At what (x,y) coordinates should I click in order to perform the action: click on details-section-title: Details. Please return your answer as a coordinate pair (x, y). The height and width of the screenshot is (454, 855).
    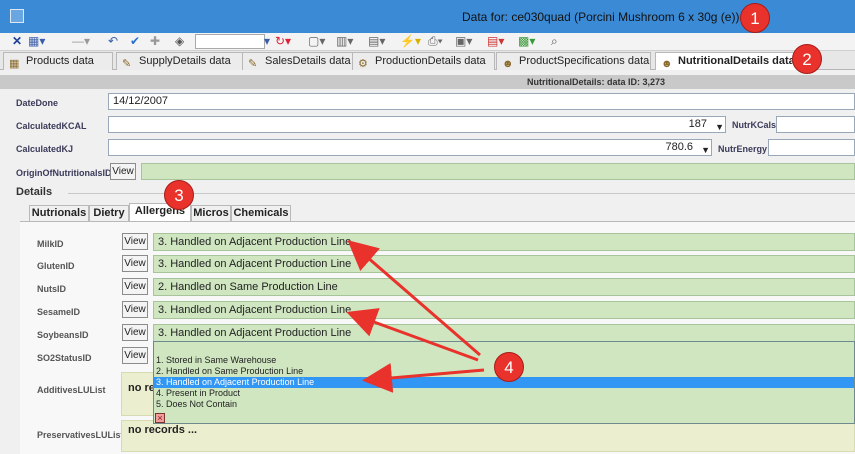
    Looking at the image, I should click on (34, 192).